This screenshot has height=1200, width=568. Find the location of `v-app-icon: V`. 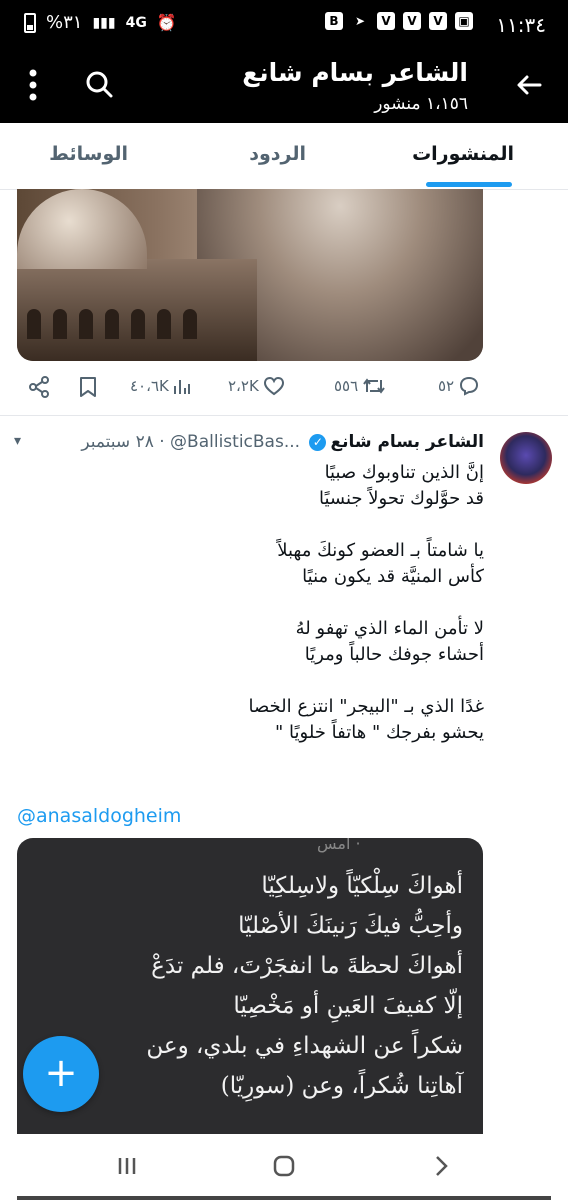

v-app-icon: V is located at coordinates (386, 21).